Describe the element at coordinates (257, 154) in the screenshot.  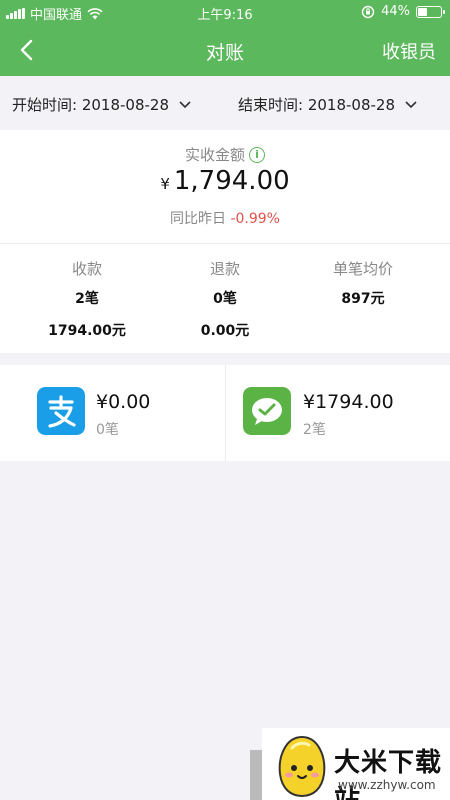
I see `info-icon: i` at that location.